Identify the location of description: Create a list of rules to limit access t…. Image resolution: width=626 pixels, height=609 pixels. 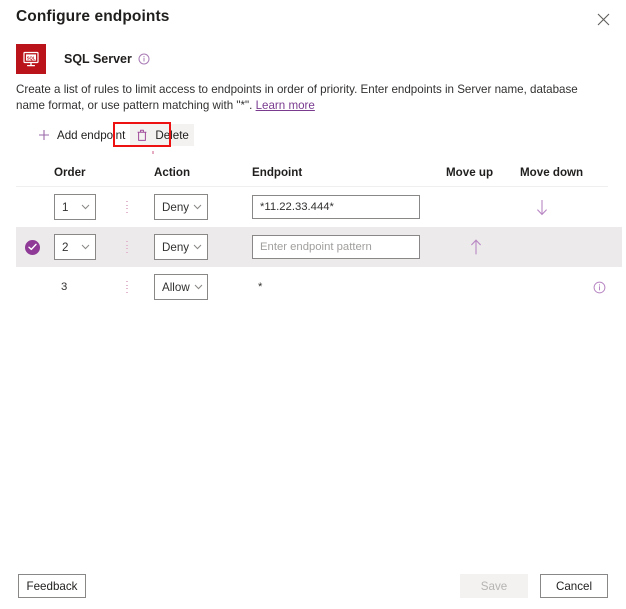
(312, 98).